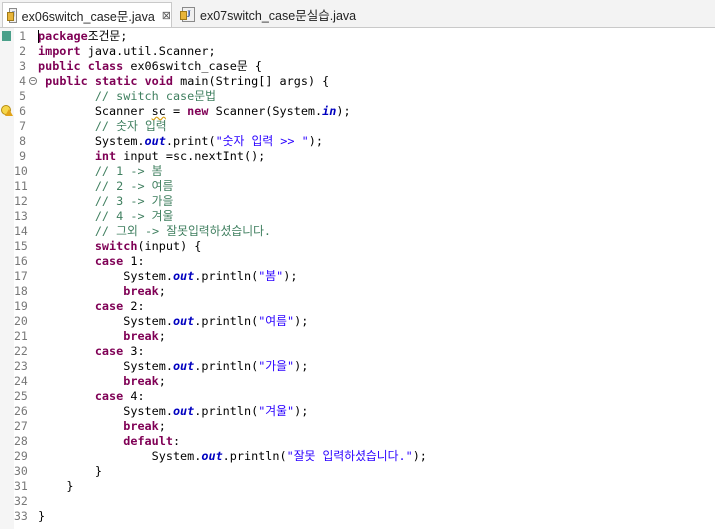 The height and width of the screenshot is (529, 715). Describe the element at coordinates (173, 411) in the screenshot. I see `code-text: System.out.println("겨울");` at that location.